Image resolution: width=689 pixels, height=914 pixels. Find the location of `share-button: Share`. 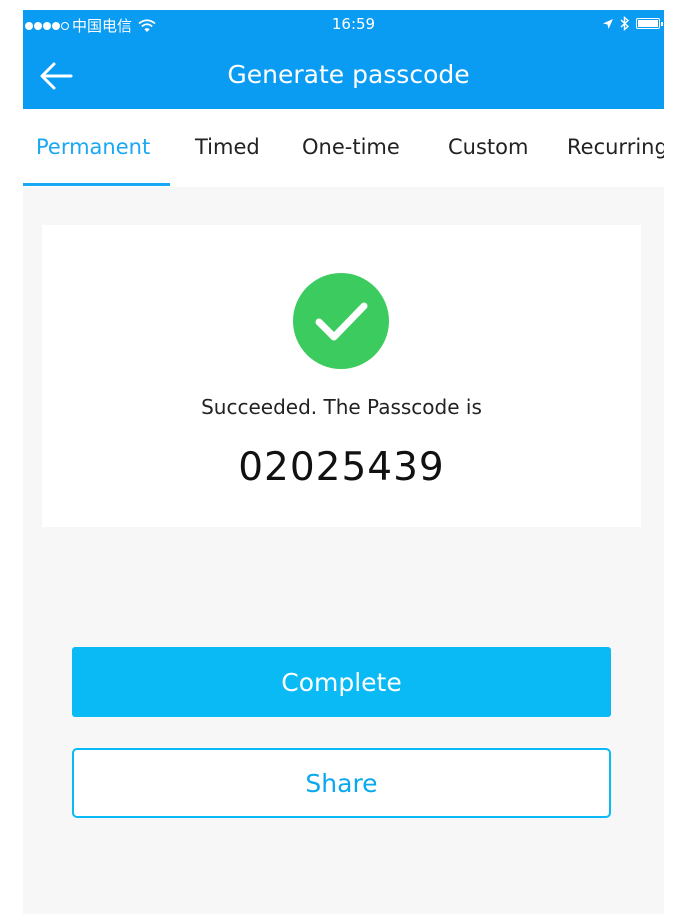

share-button: Share is located at coordinates (341, 783).